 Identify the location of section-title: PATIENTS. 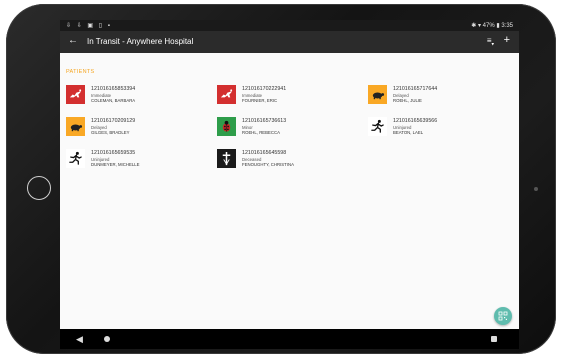
(80, 72).